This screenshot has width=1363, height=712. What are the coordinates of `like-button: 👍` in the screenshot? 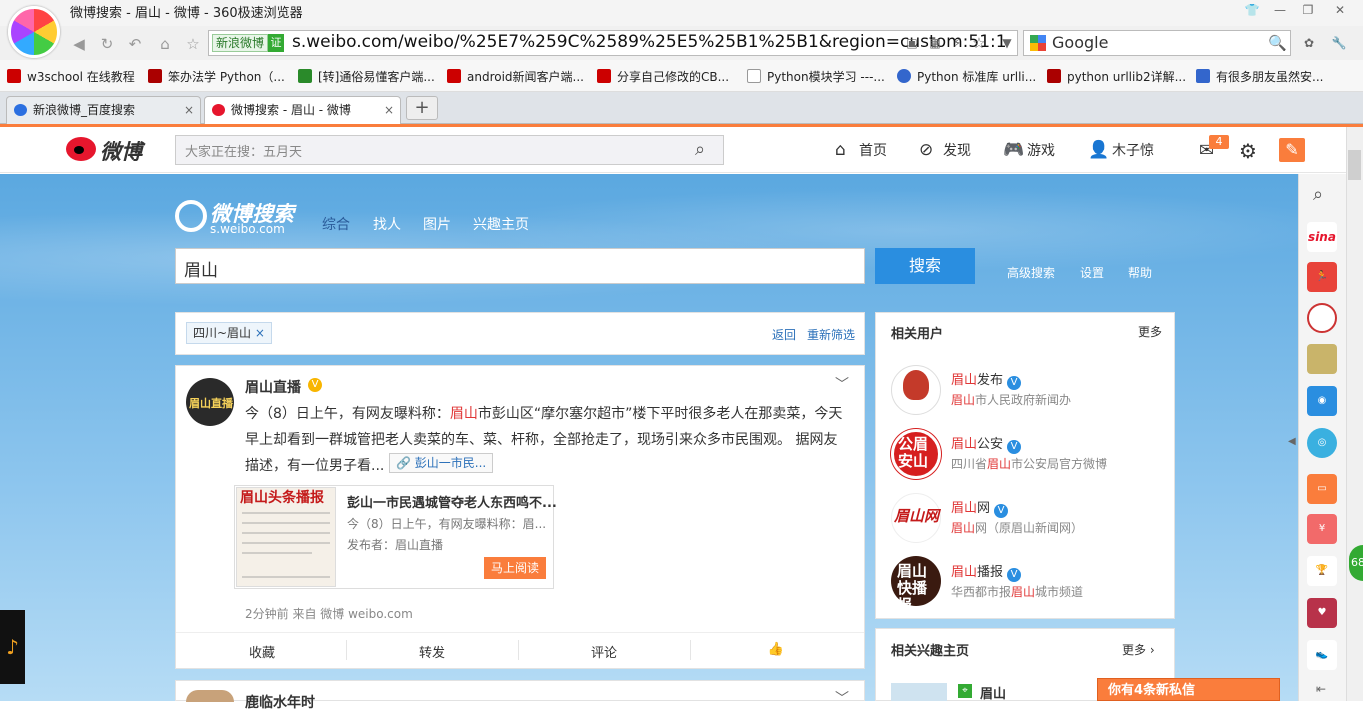 It's located at (776, 649).